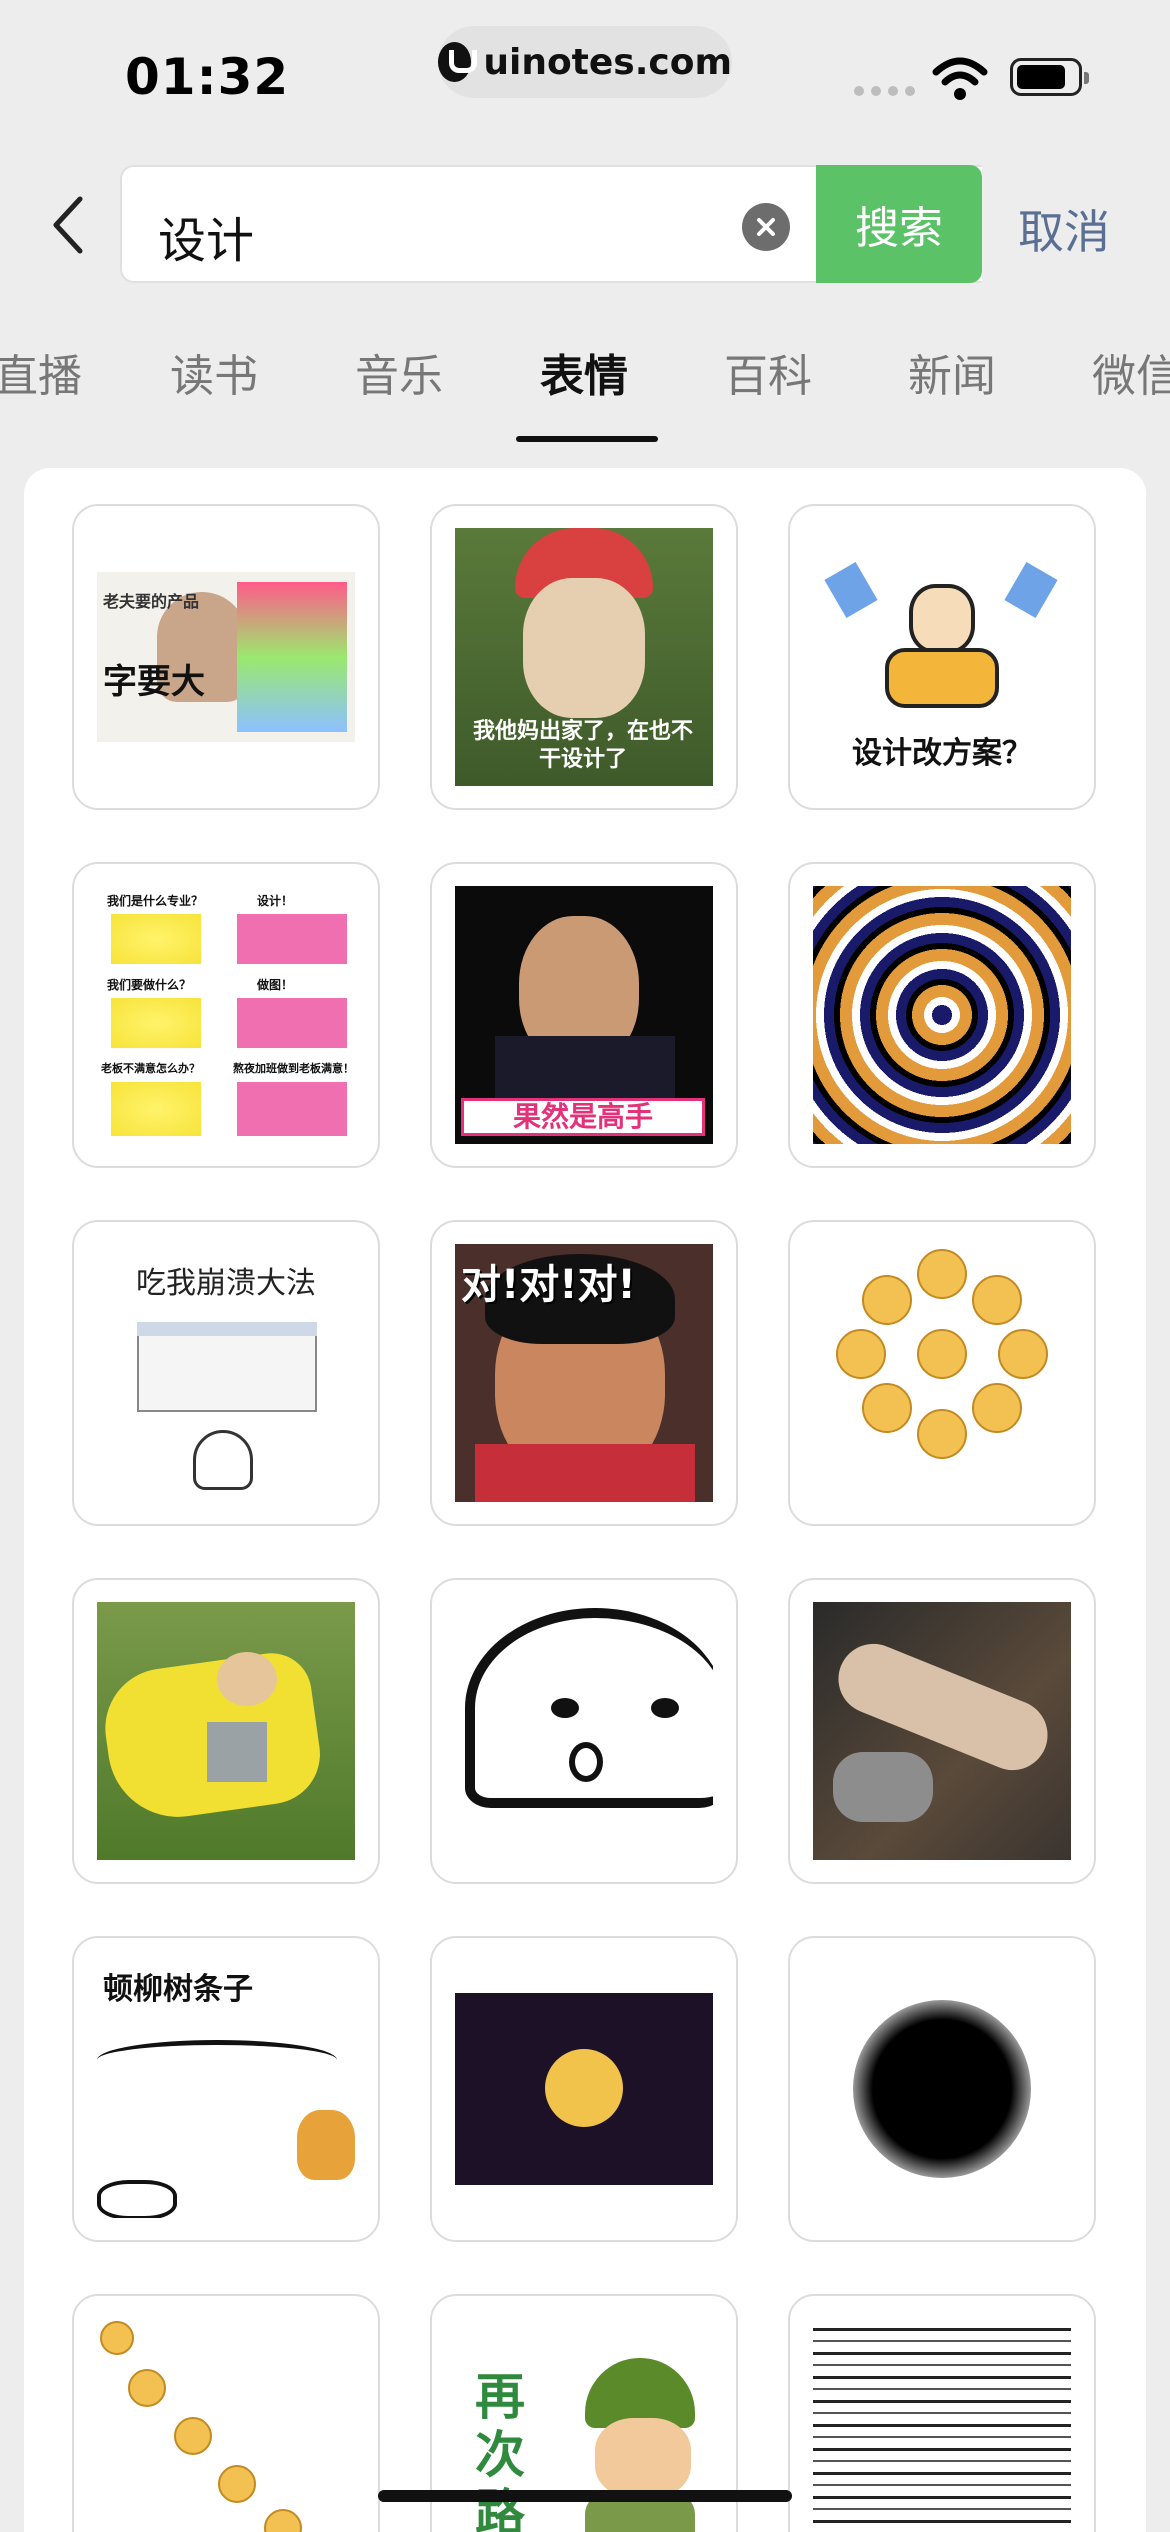  I want to click on back-button, so click(67, 225).